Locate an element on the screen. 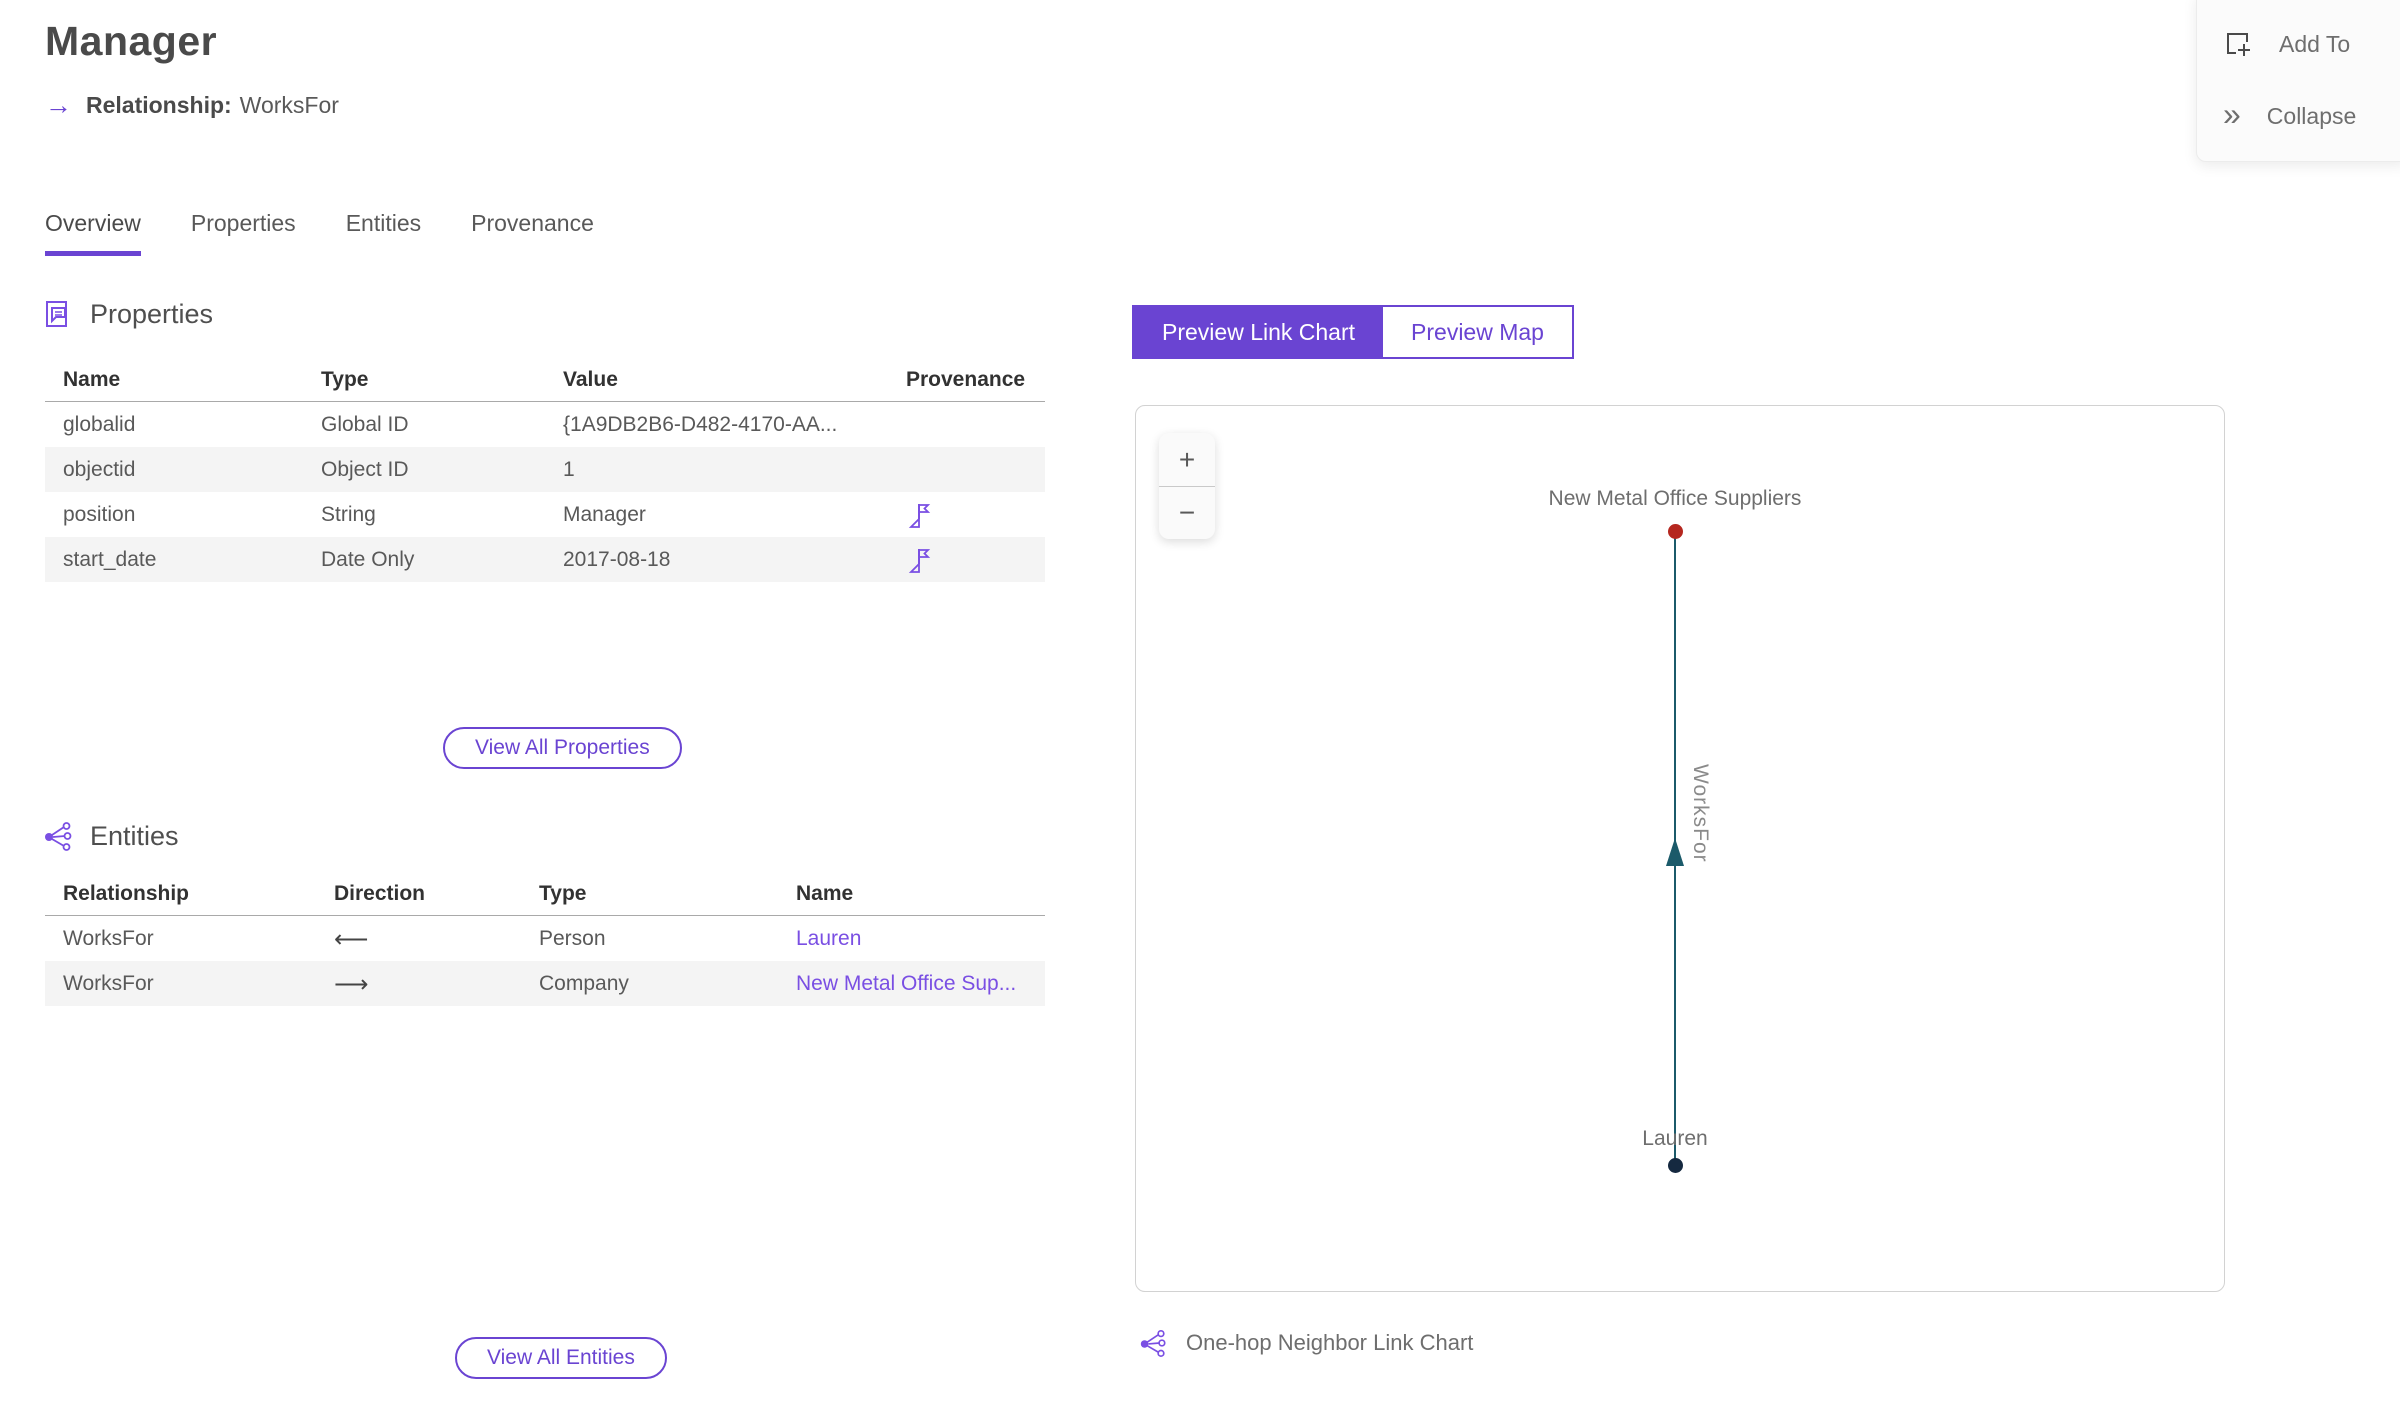 The height and width of the screenshot is (1401, 2400). property-name: position is located at coordinates (99, 514).